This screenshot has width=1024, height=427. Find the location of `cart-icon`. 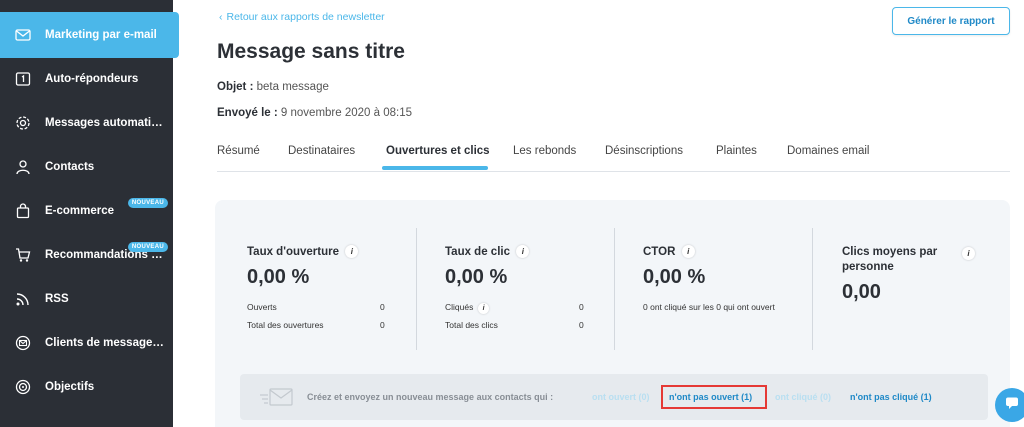

cart-icon is located at coordinates (23, 255).